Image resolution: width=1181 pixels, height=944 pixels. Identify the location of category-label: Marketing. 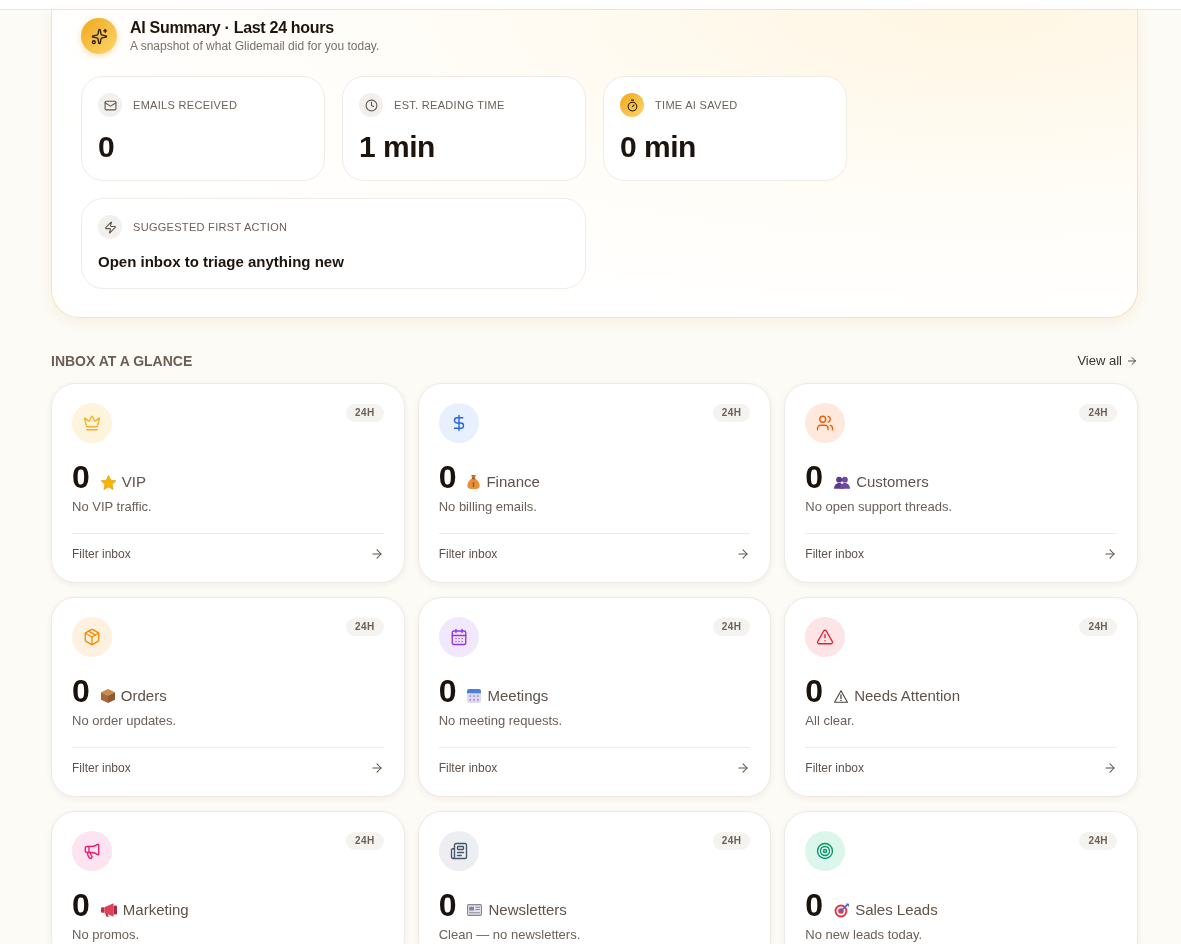
(155, 910).